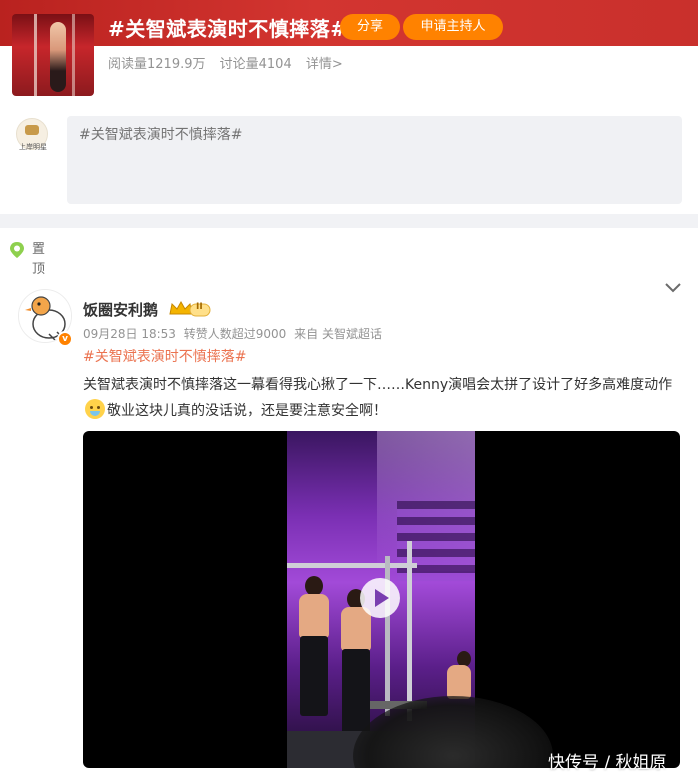 The width and height of the screenshot is (698, 780). I want to click on pin-icon, so click(17, 250).